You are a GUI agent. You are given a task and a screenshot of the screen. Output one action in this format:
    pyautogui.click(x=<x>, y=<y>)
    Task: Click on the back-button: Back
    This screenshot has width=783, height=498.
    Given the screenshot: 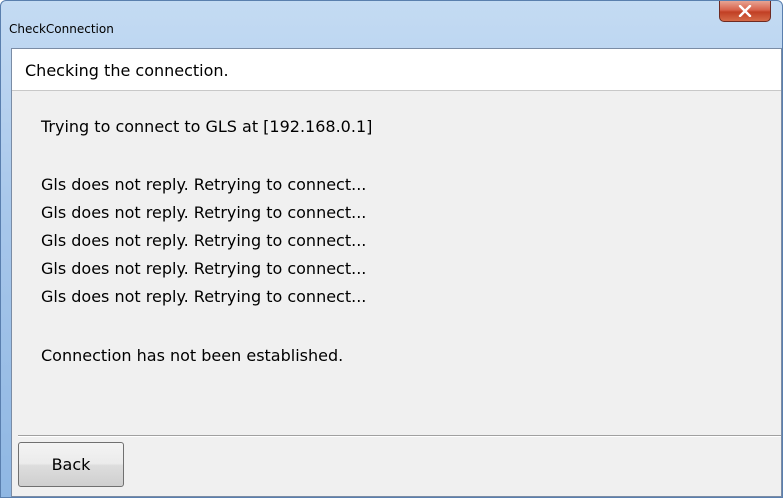 What is the action you would take?
    pyautogui.click(x=71, y=464)
    